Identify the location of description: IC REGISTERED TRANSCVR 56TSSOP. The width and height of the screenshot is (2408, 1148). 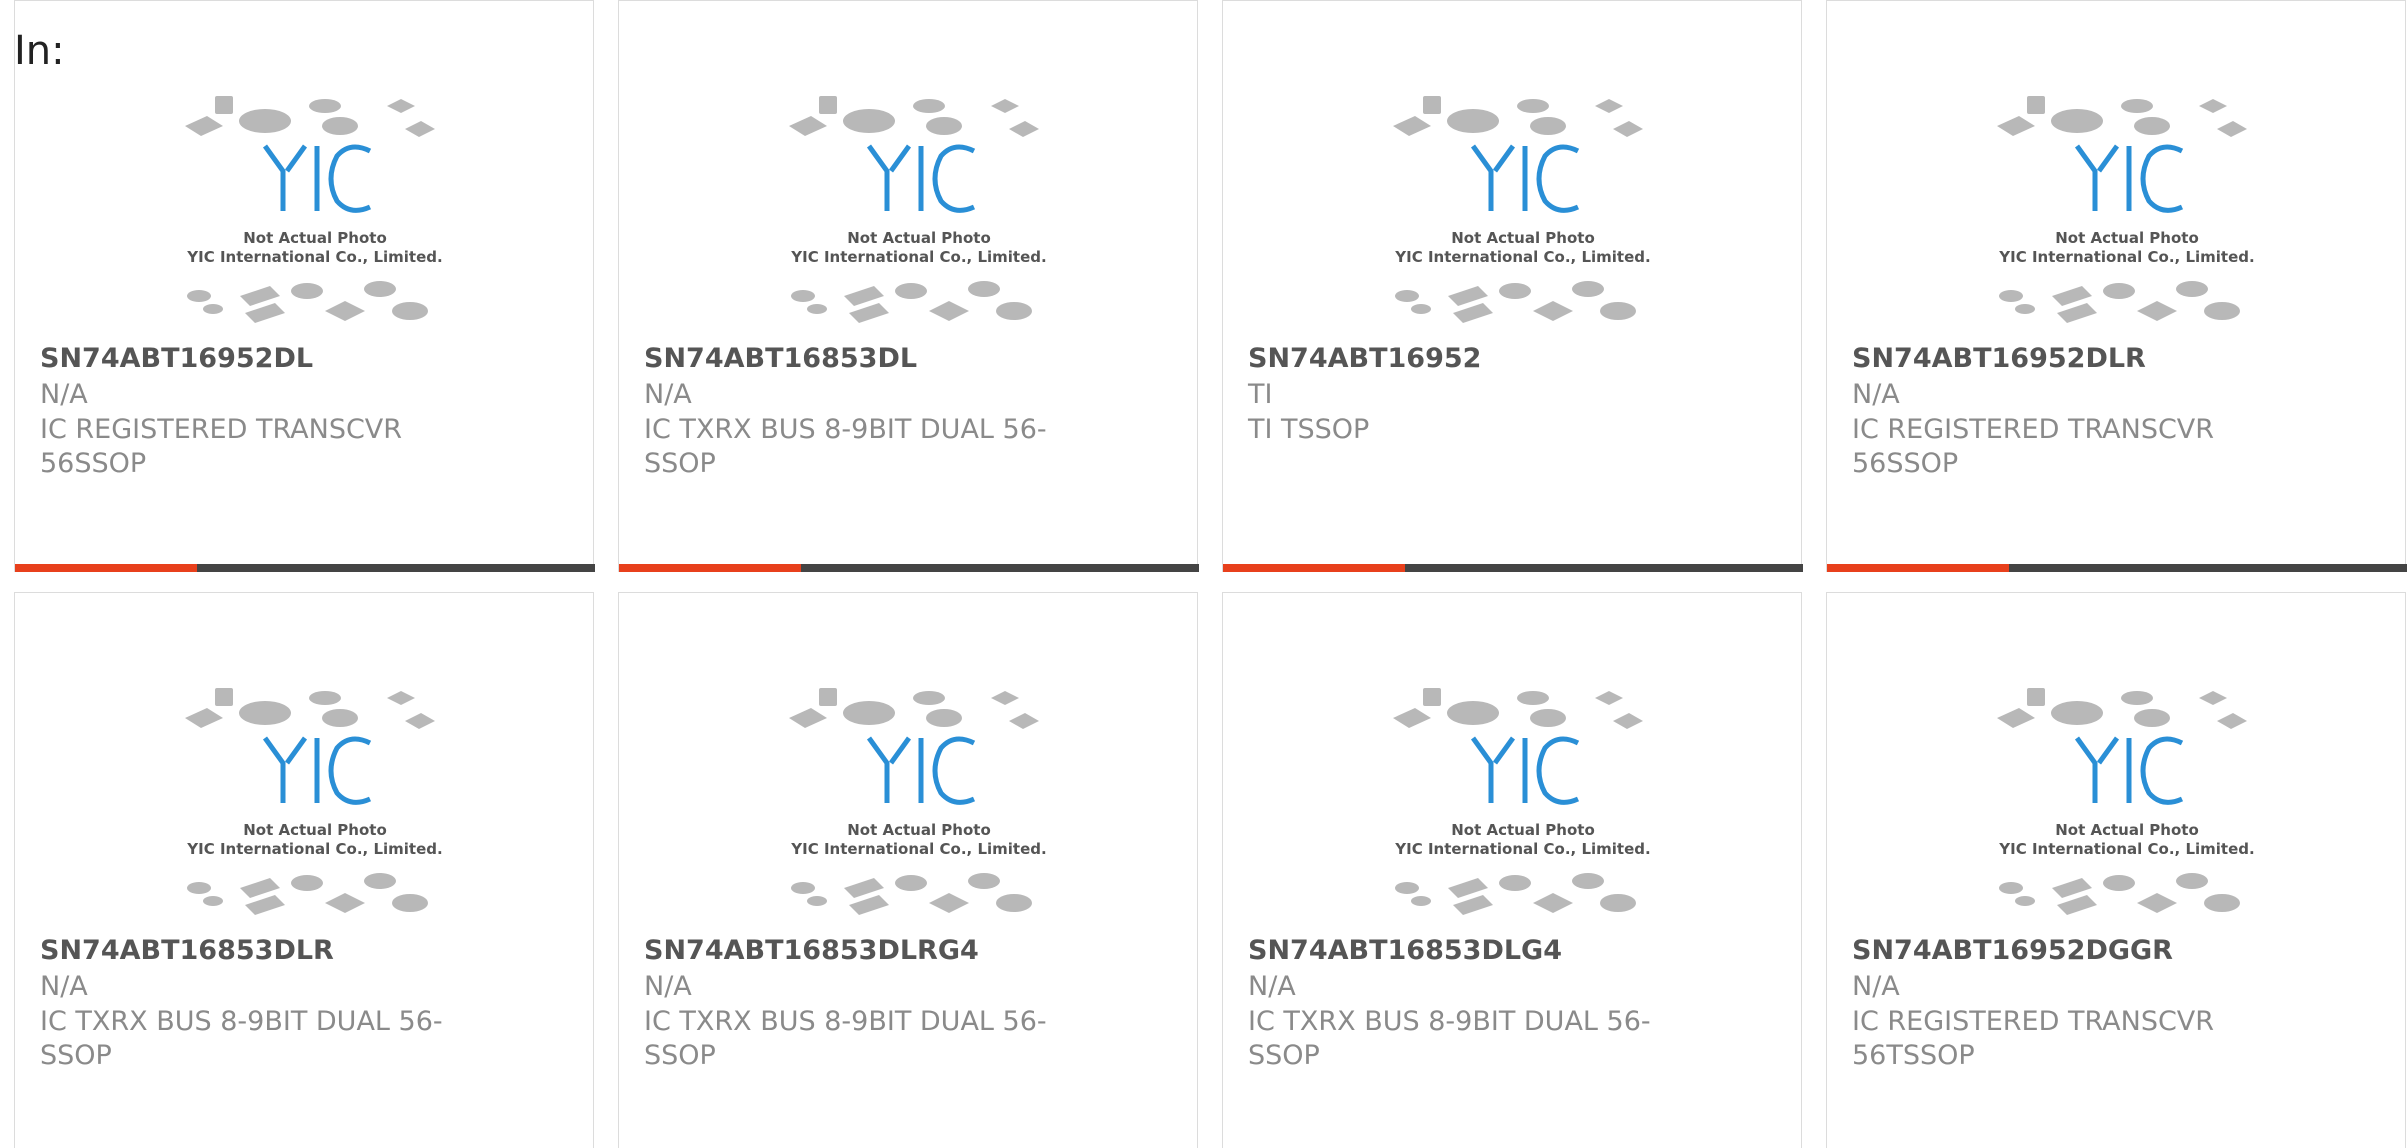
(2033, 1038).